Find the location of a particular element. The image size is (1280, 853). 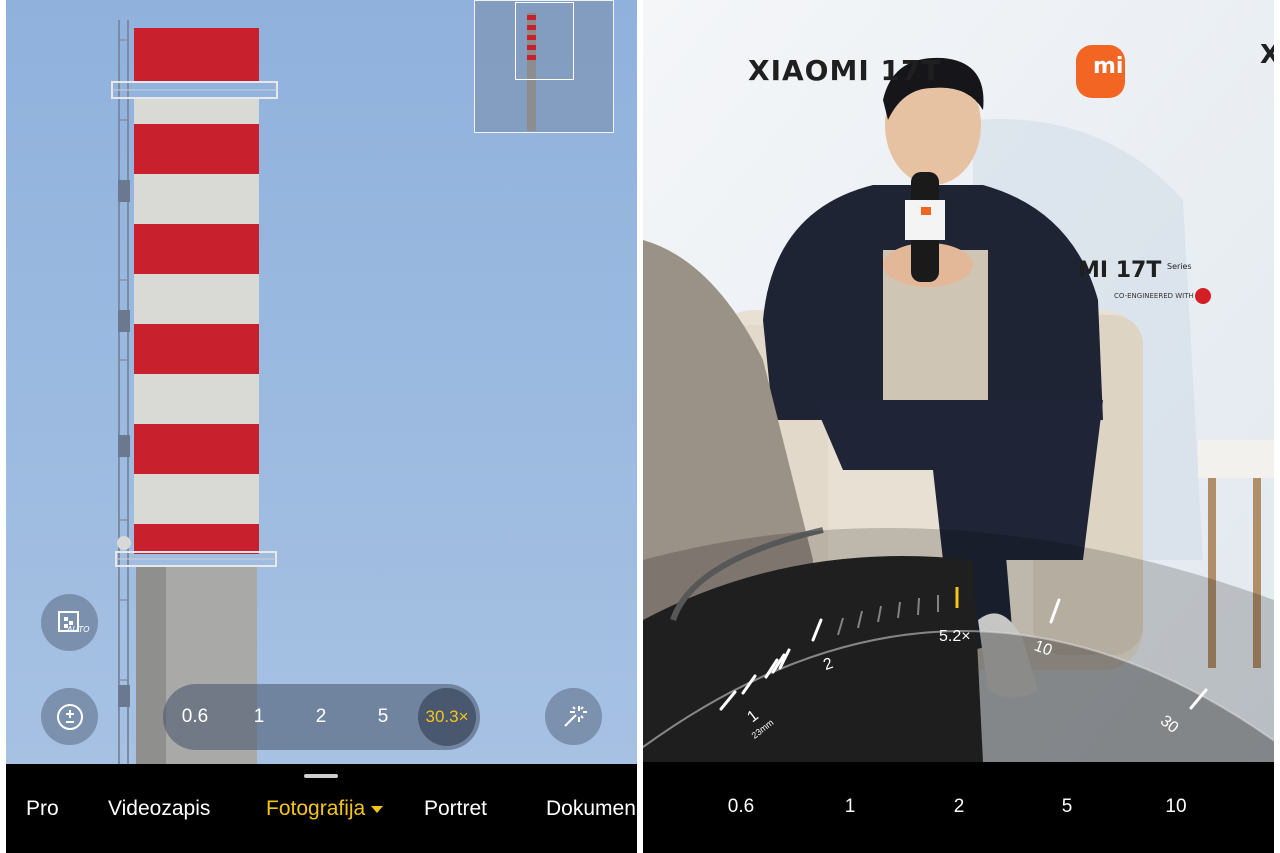

chevron-down-icon is located at coordinates (377, 809).